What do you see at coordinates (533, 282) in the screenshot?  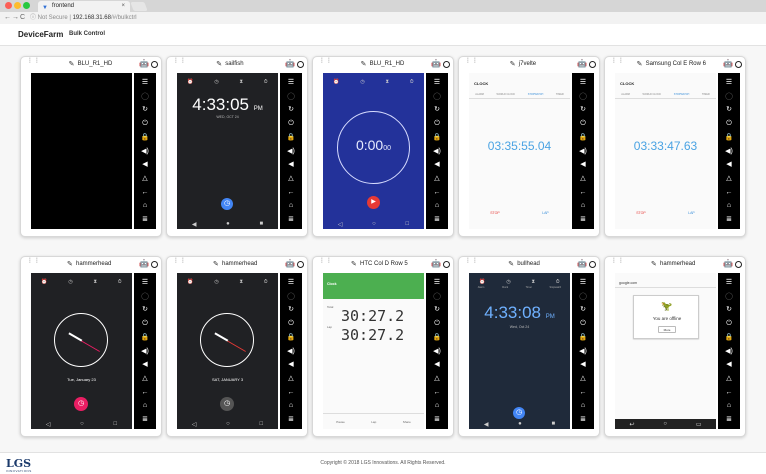 I see `clock-tab-icon: ⧗` at bounding box center [533, 282].